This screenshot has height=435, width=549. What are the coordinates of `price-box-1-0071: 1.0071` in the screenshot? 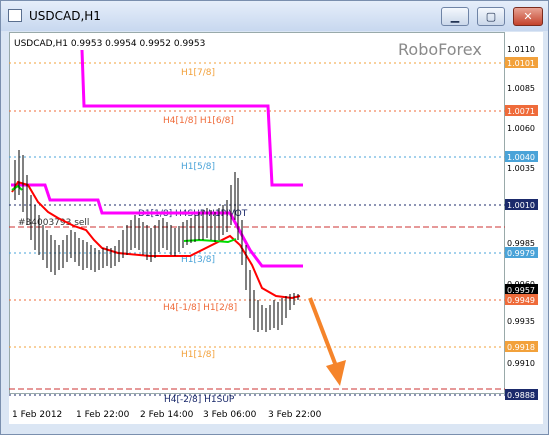 It's located at (521, 111).